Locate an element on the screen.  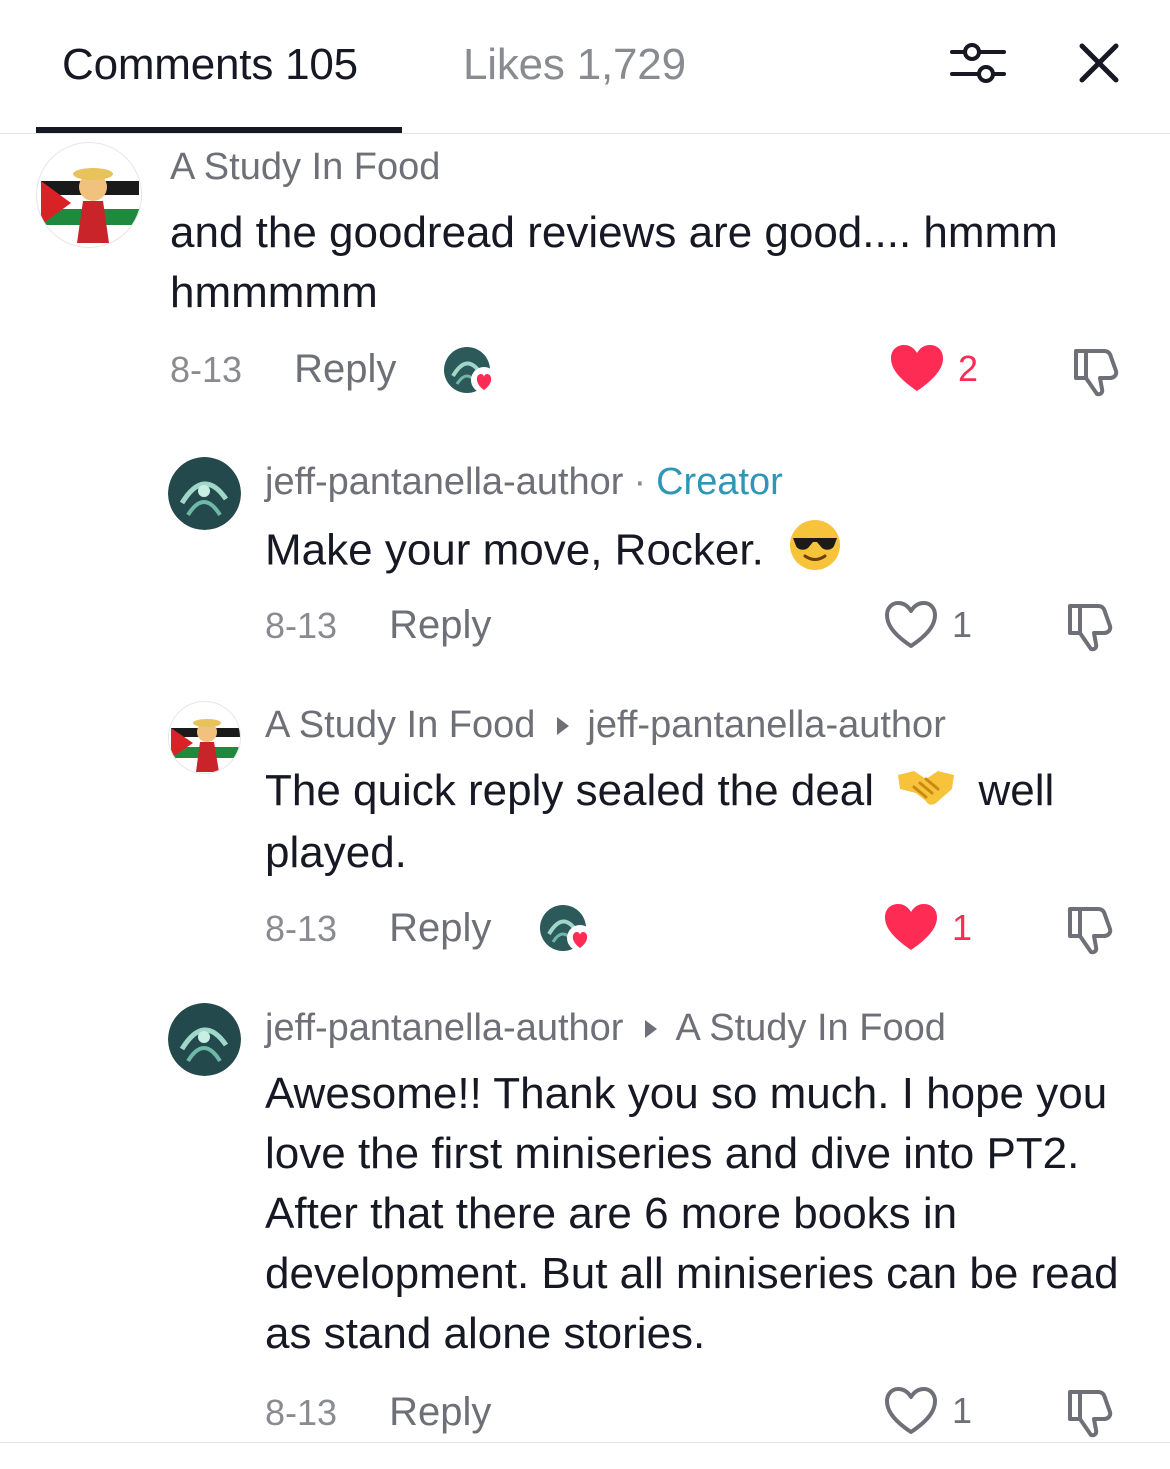
author-name: A Study In Food is located at coordinates (400, 725).